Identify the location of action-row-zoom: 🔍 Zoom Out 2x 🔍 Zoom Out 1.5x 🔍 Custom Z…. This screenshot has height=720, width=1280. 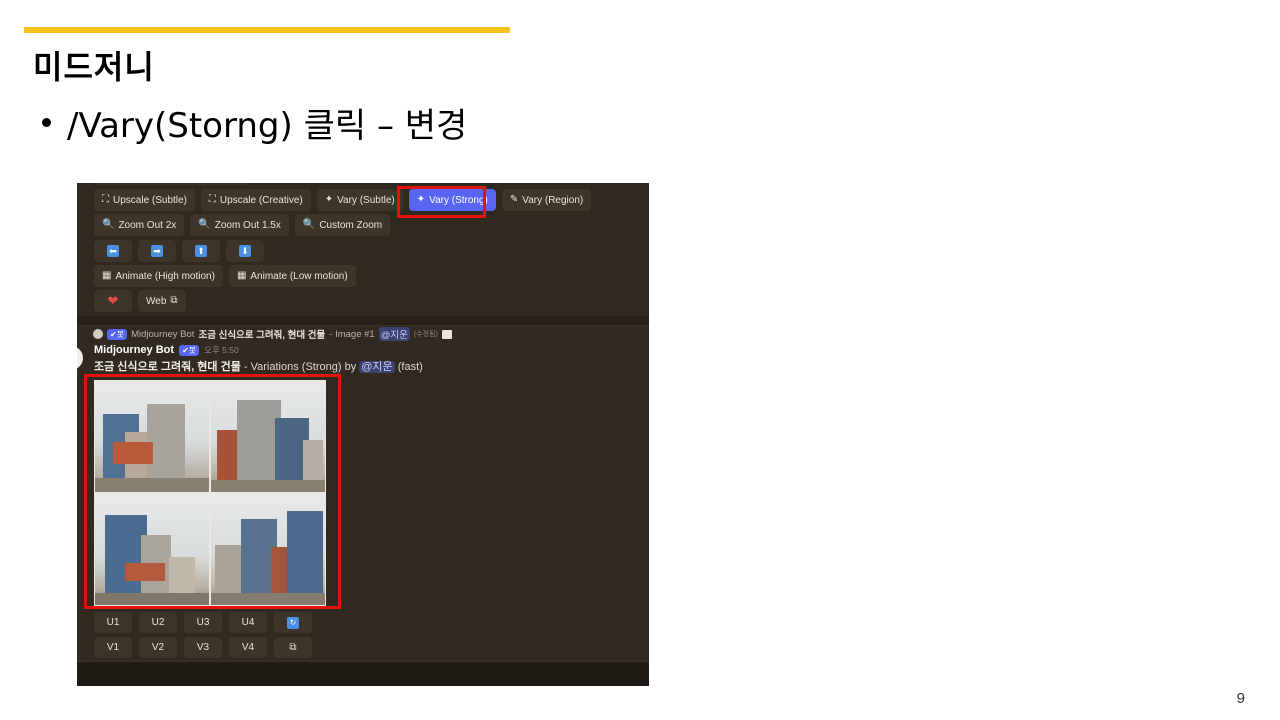
(242, 225).